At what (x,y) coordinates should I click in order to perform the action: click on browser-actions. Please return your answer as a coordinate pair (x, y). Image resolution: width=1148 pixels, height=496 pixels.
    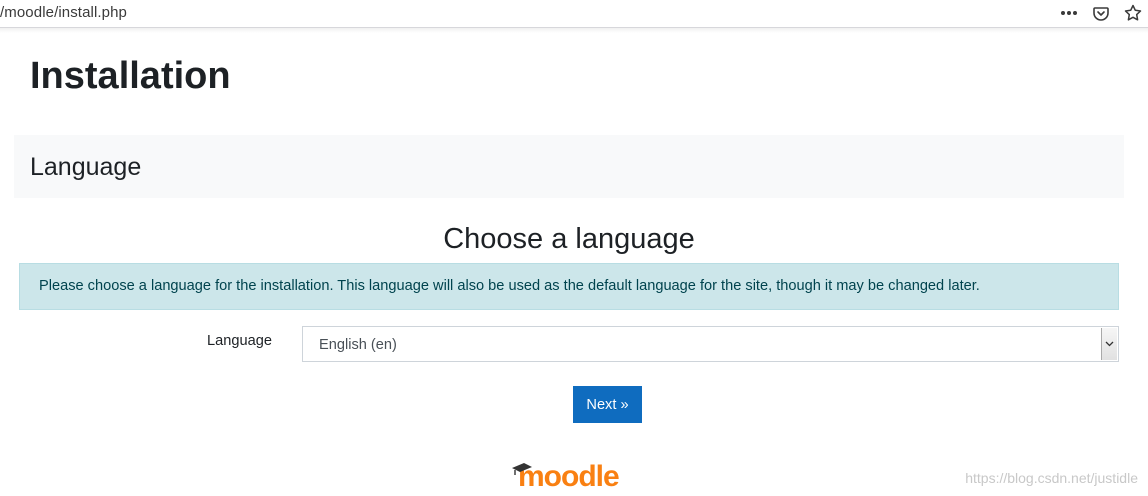
    Looking at the image, I should click on (1101, 13).